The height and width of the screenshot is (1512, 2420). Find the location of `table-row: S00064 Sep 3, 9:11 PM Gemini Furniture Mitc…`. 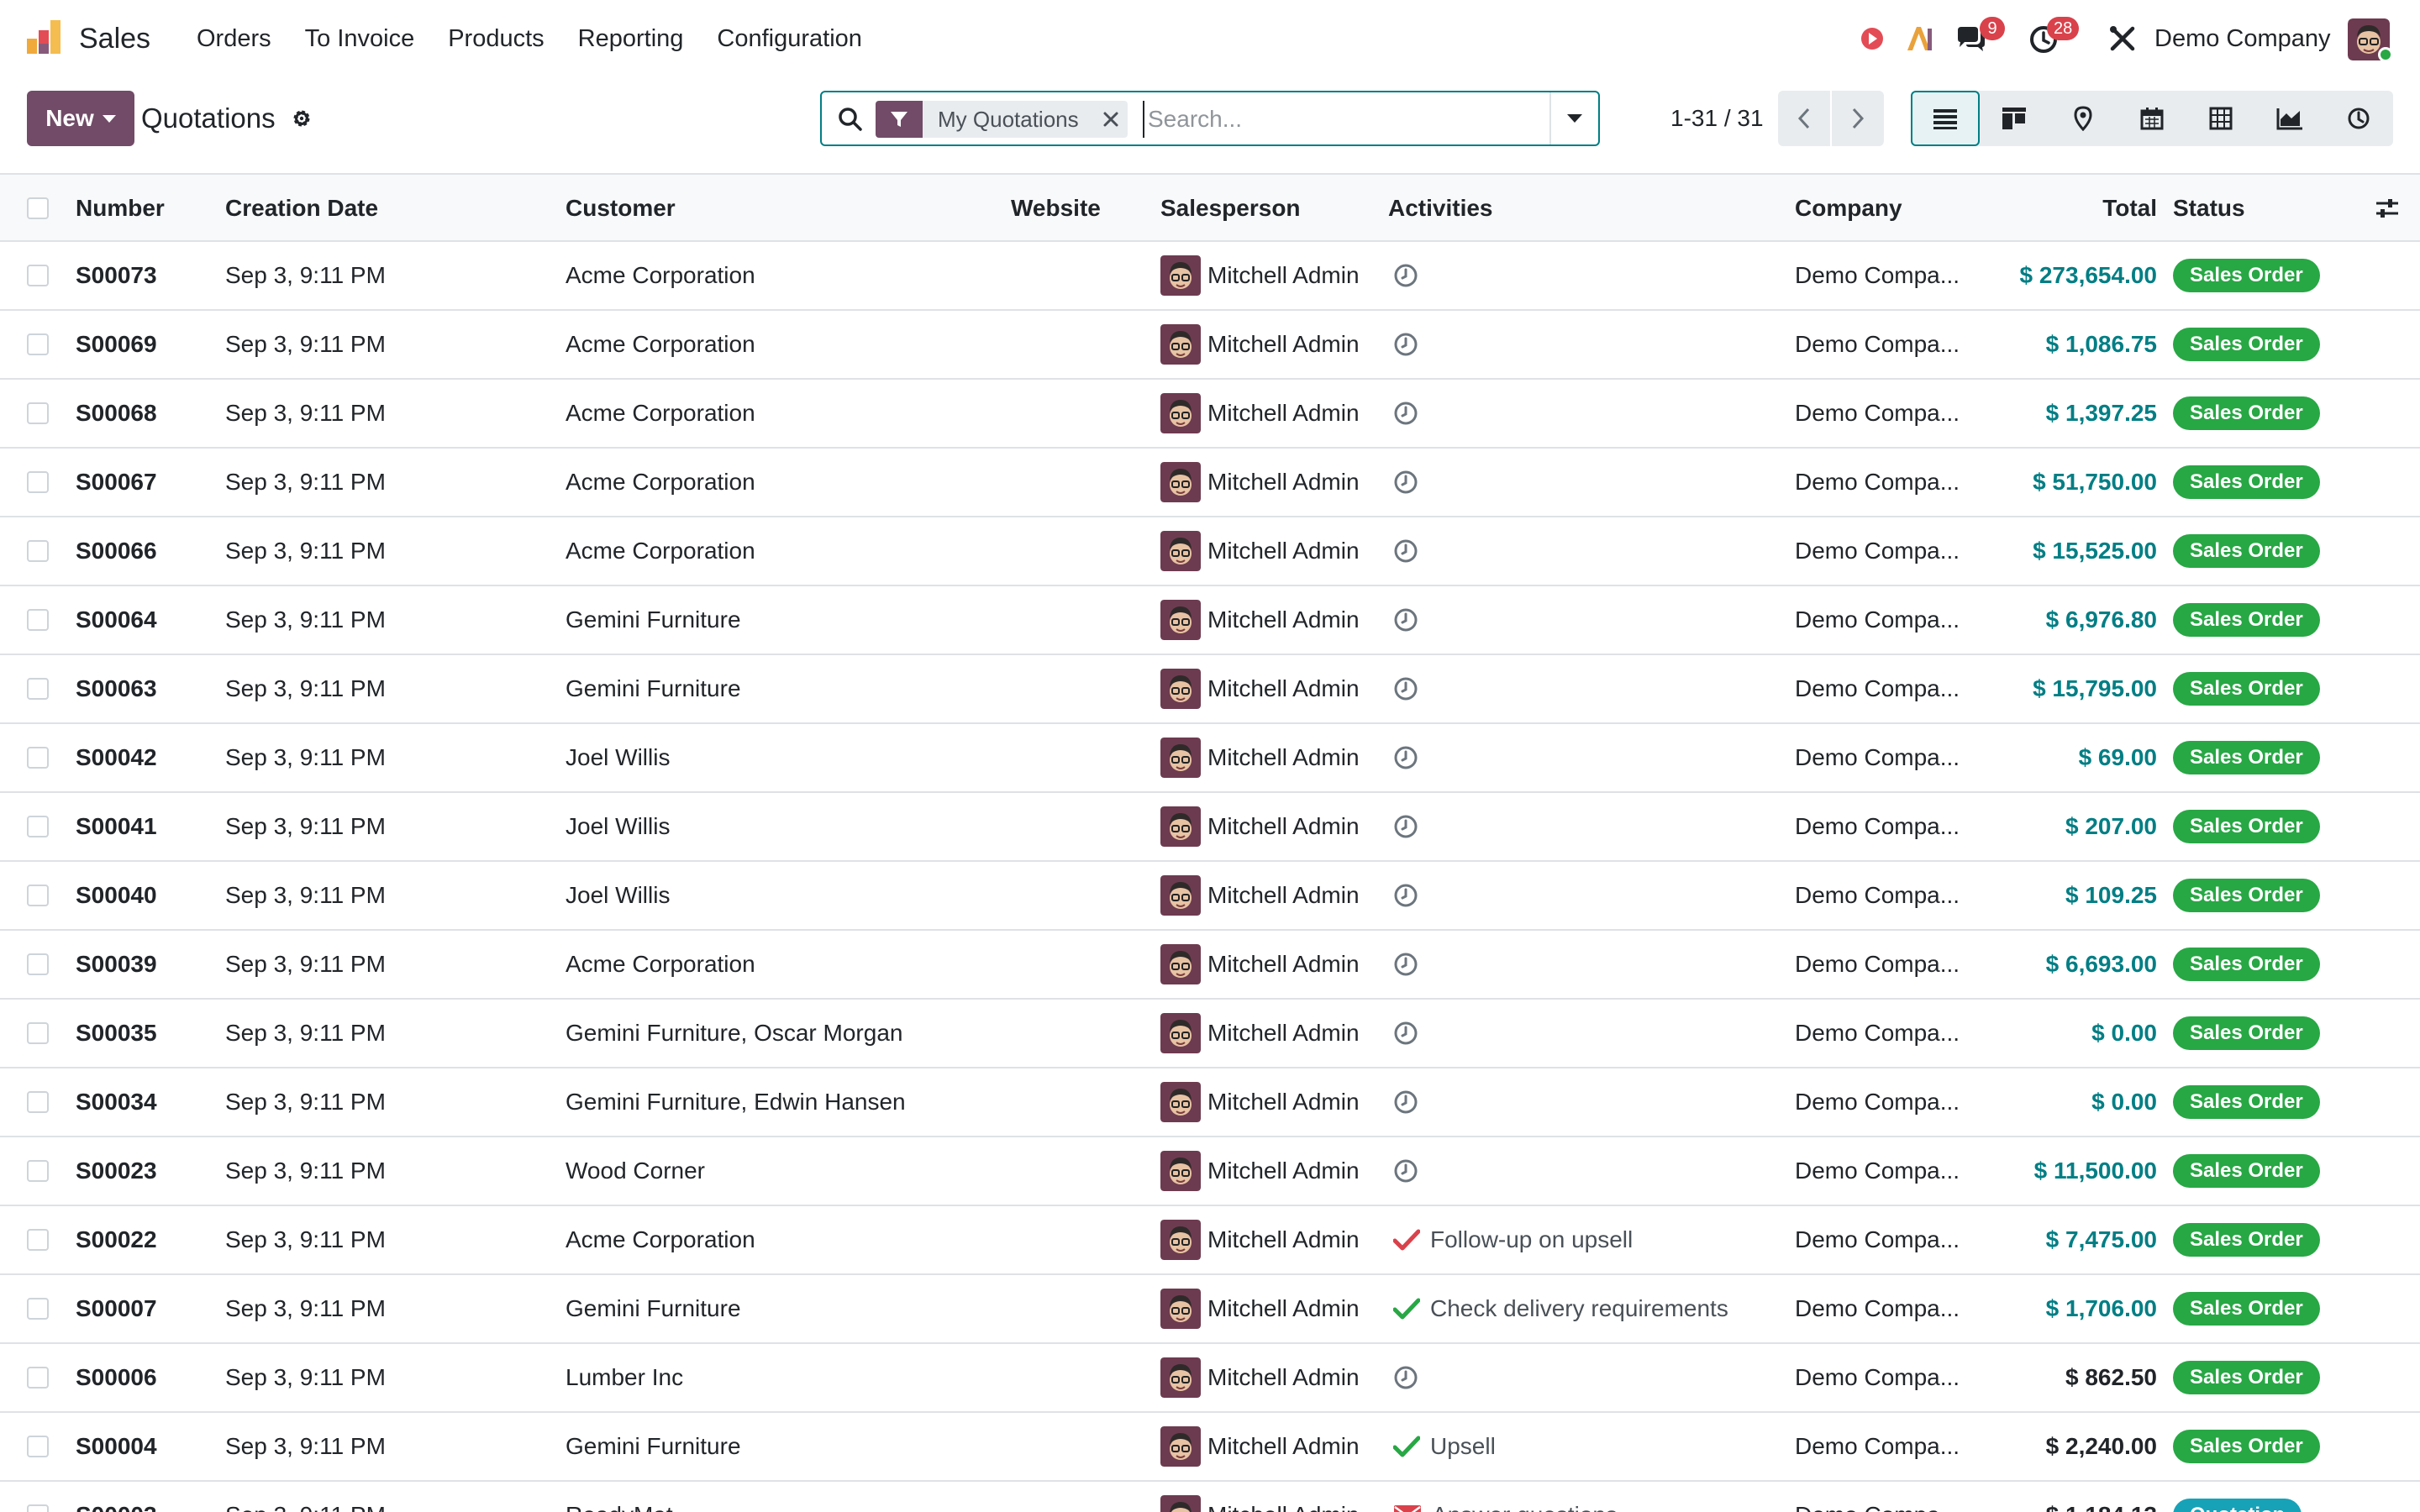

table-row: S00064 Sep 3, 9:11 PM Gemini Furniture Mitc… is located at coordinates (1210, 620).